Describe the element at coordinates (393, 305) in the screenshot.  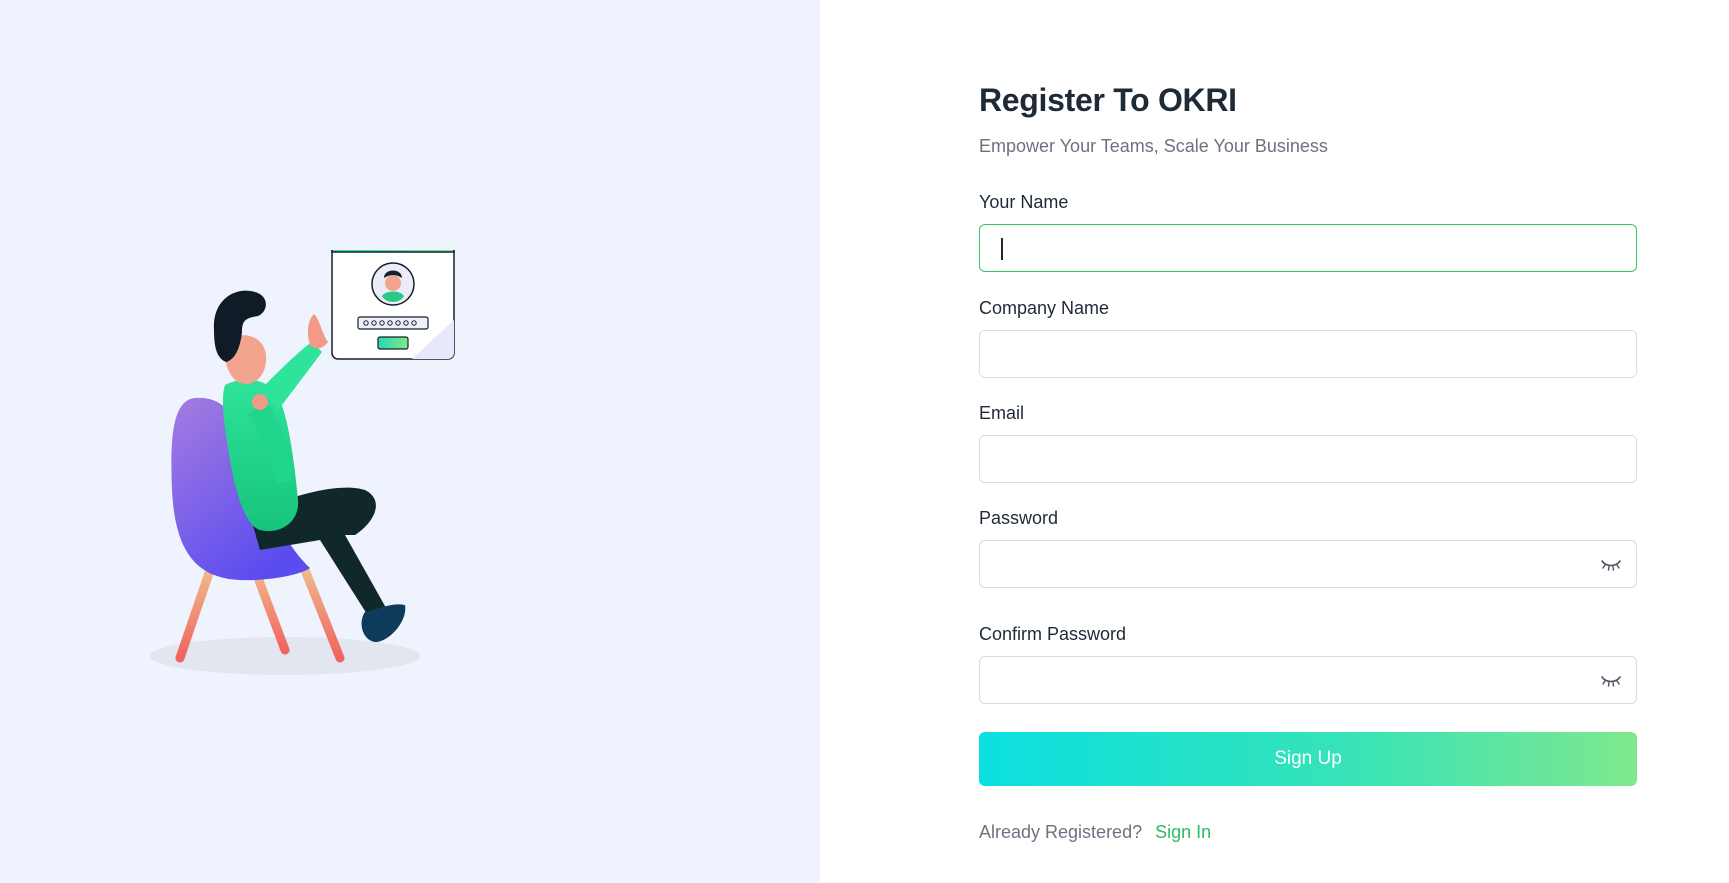
I see `login-window-graphic` at that location.